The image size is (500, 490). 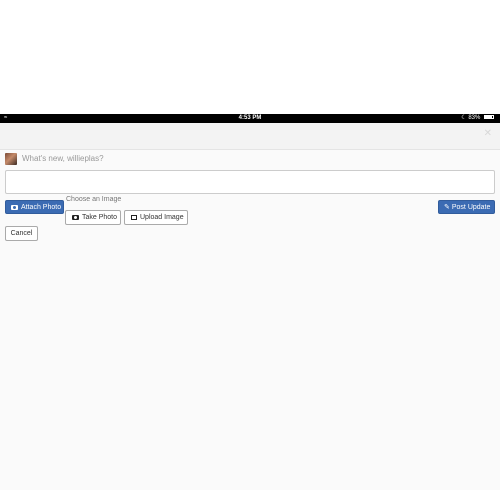 What do you see at coordinates (63, 158) in the screenshot?
I see `composer-prompt: What's new, willieplas?` at bounding box center [63, 158].